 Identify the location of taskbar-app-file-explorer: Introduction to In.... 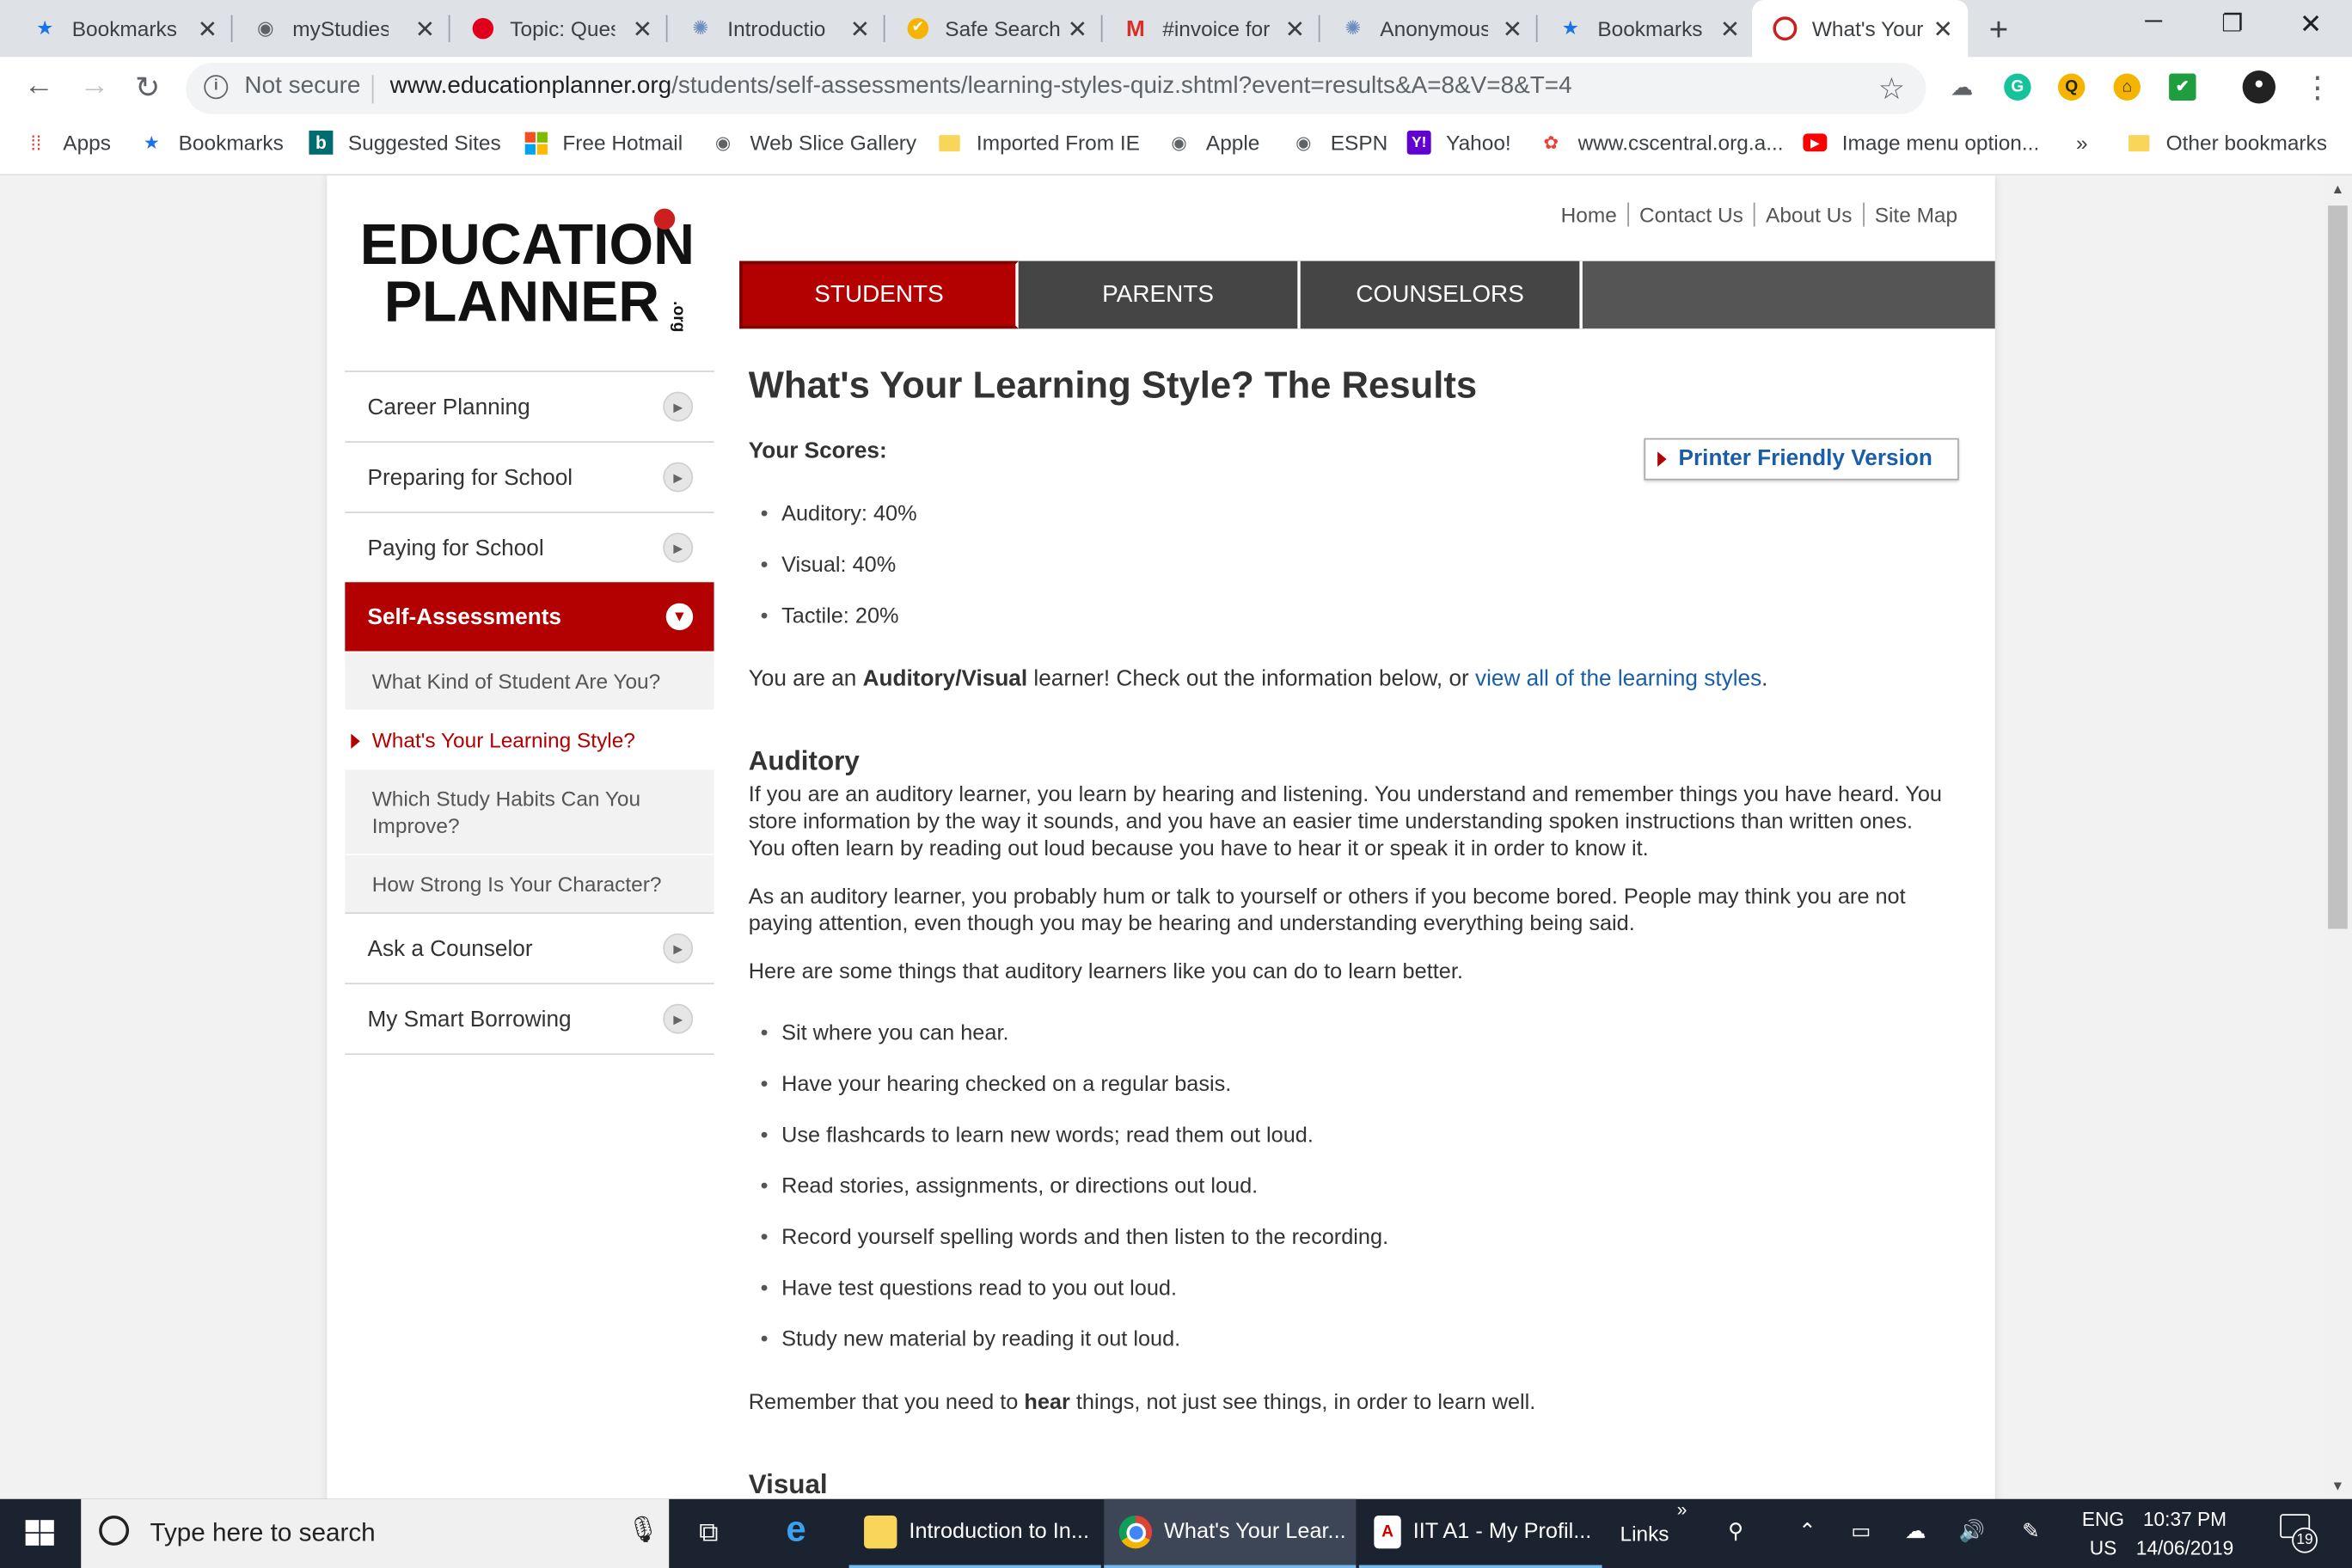
(974, 1533).